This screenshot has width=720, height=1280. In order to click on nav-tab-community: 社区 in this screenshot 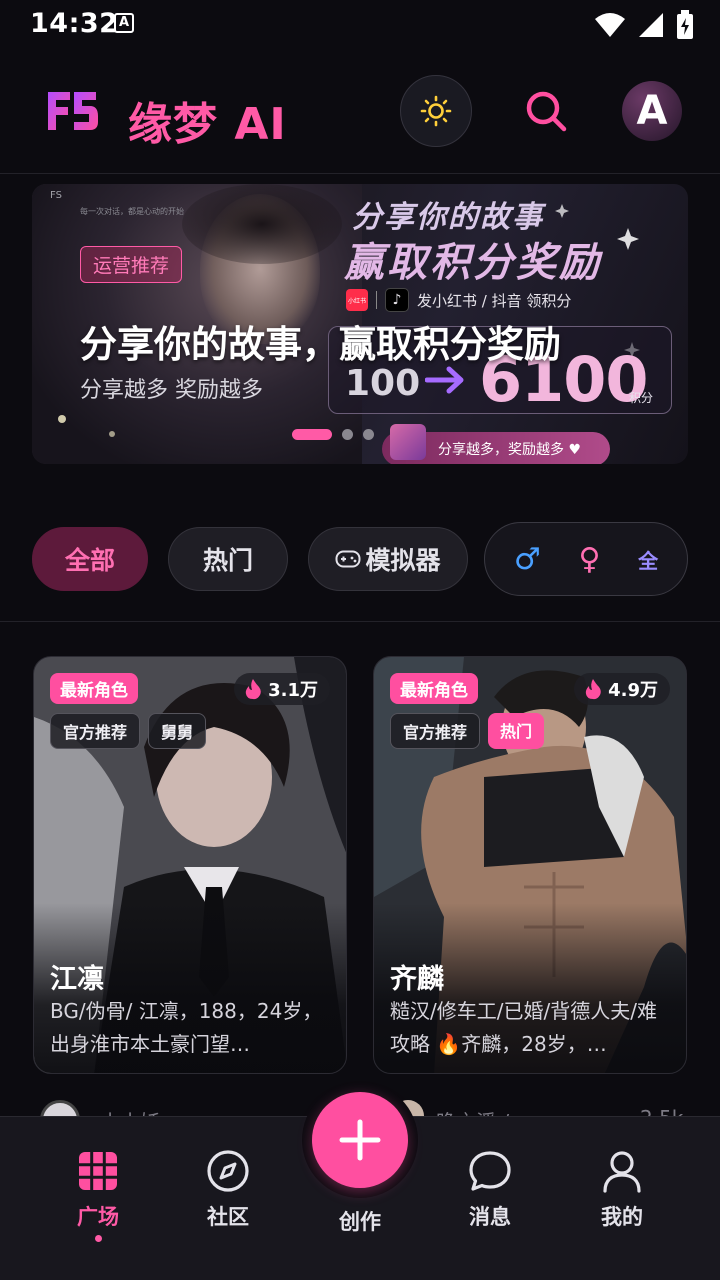, I will do `click(228, 1190)`.